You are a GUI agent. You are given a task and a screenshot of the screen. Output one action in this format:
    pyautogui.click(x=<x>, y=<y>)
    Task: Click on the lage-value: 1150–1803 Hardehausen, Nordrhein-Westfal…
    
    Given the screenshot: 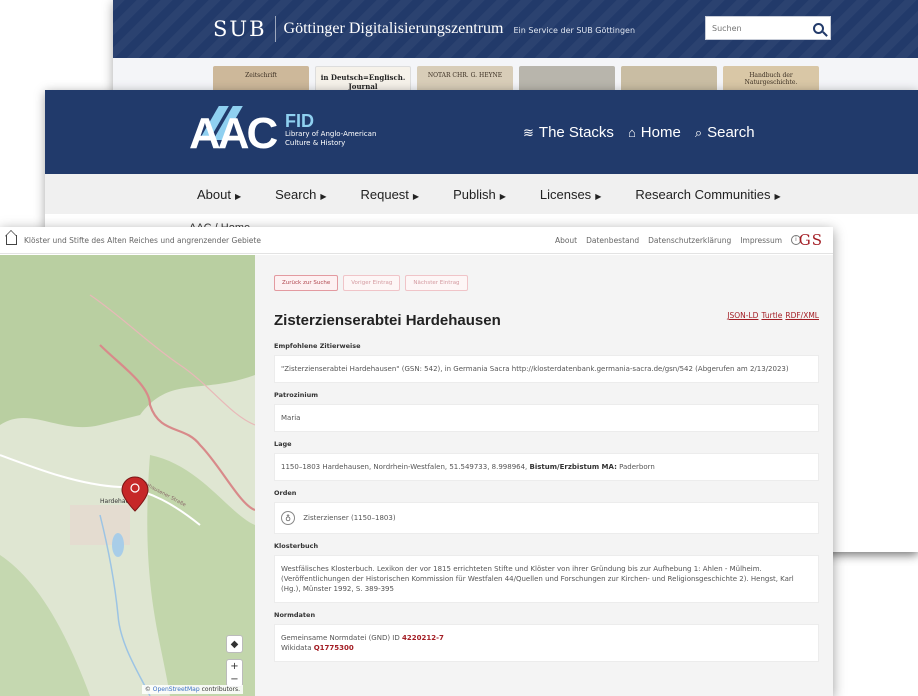 What is the action you would take?
    pyautogui.click(x=546, y=467)
    